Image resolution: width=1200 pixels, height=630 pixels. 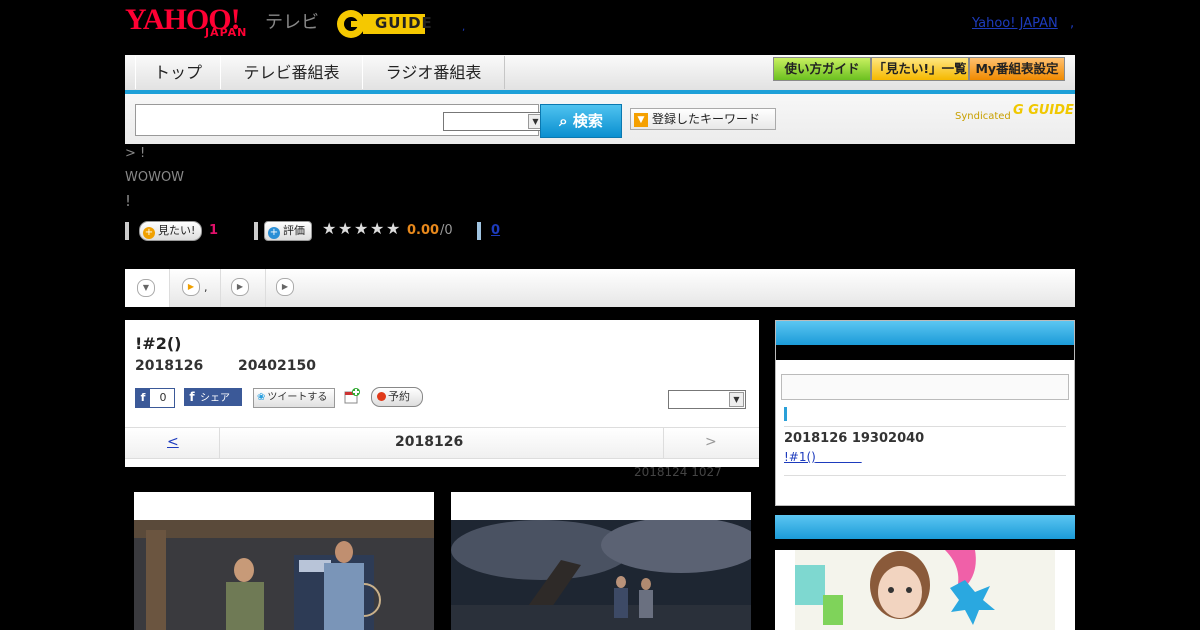 I want to click on registered-keyword-button: ▼ 登録したキーワード, so click(x=703, y=119).